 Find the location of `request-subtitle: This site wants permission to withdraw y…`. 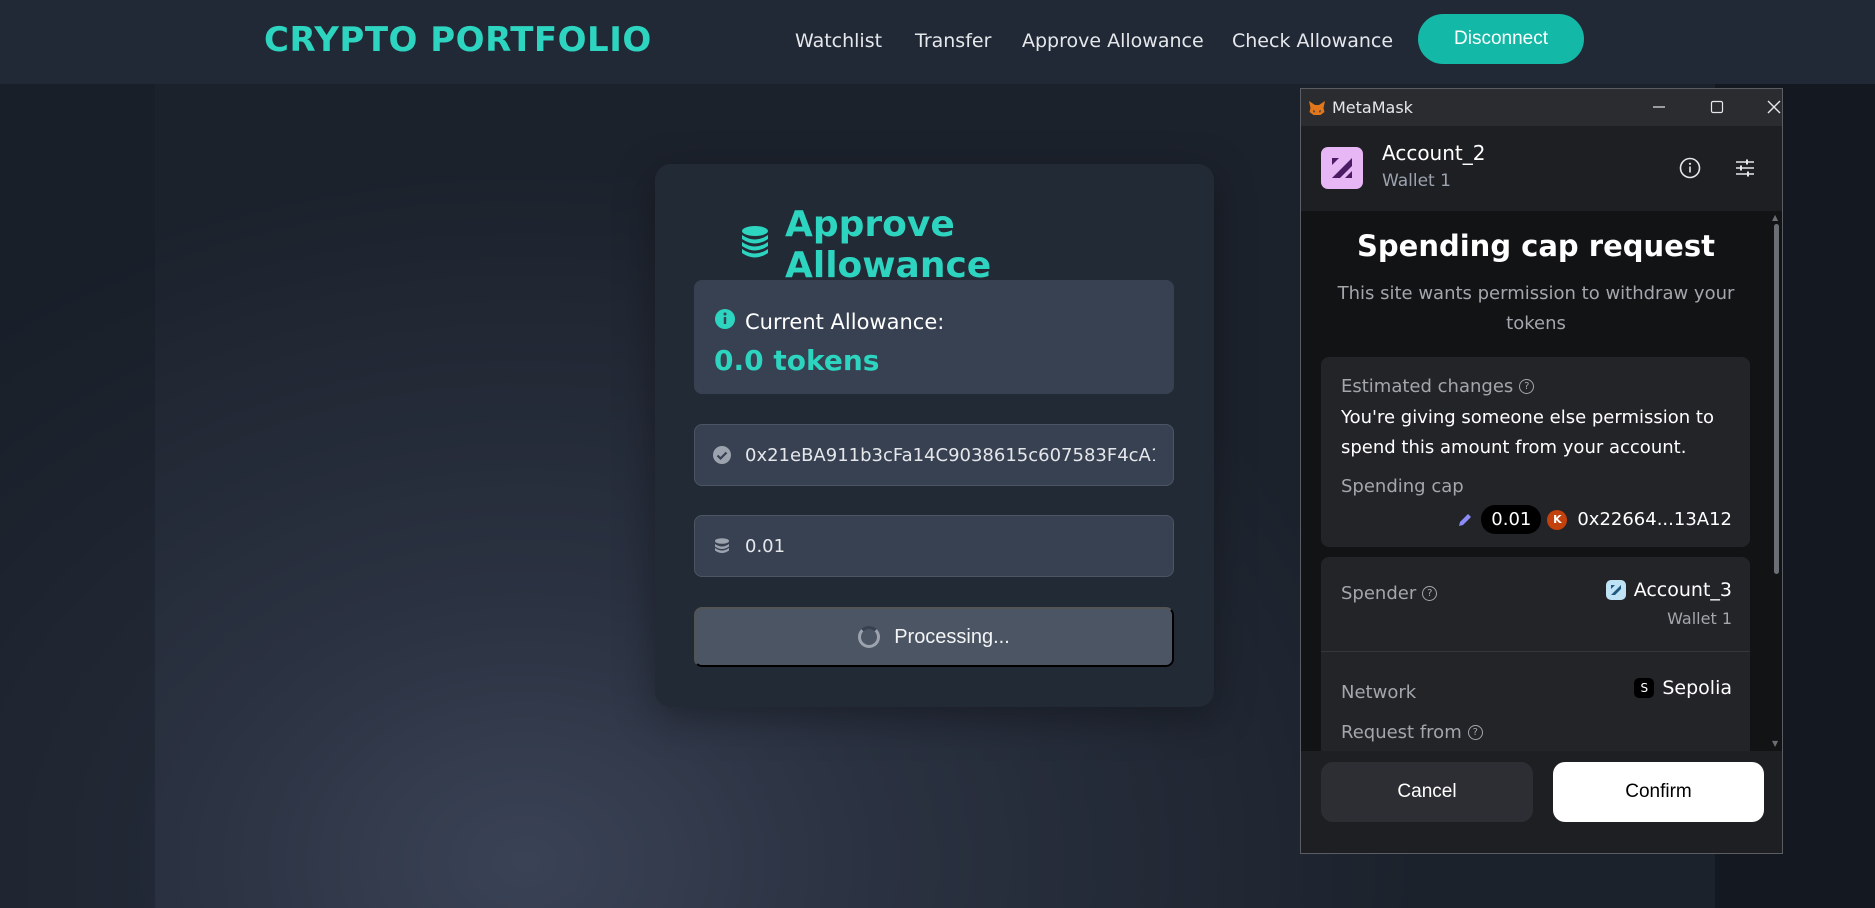

request-subtitle: This site wants permission to withdraw y… is located at coordinates (1536, 308).